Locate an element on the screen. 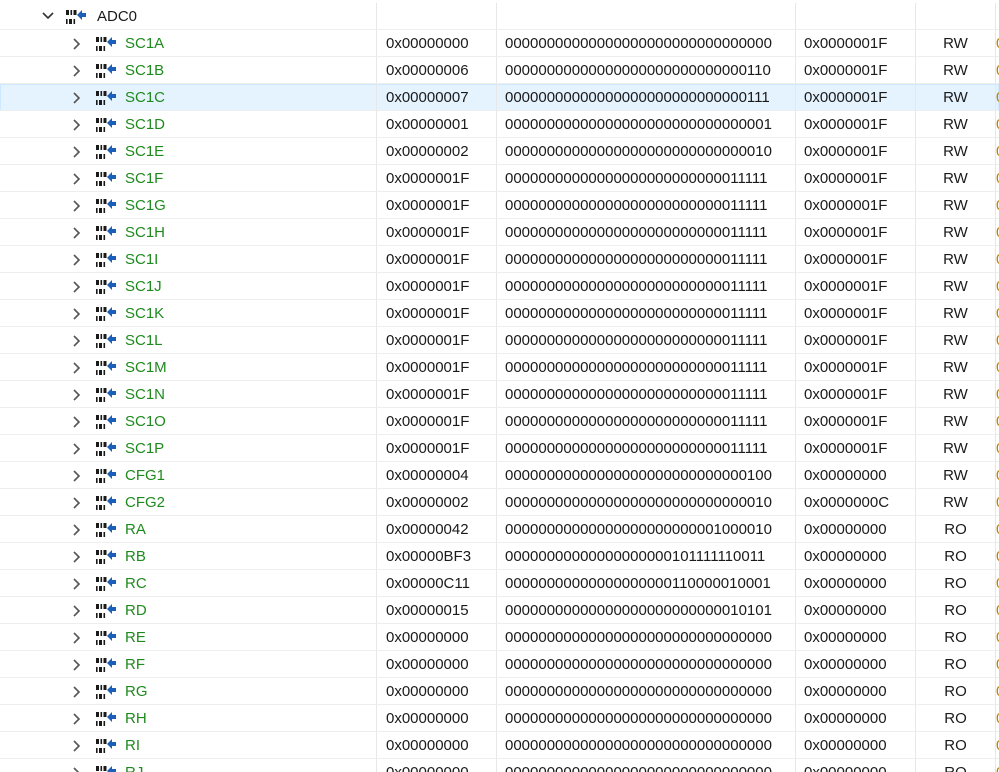  register-binary: 00000000000000000000000000000100 is located at coordinates (646, 475).